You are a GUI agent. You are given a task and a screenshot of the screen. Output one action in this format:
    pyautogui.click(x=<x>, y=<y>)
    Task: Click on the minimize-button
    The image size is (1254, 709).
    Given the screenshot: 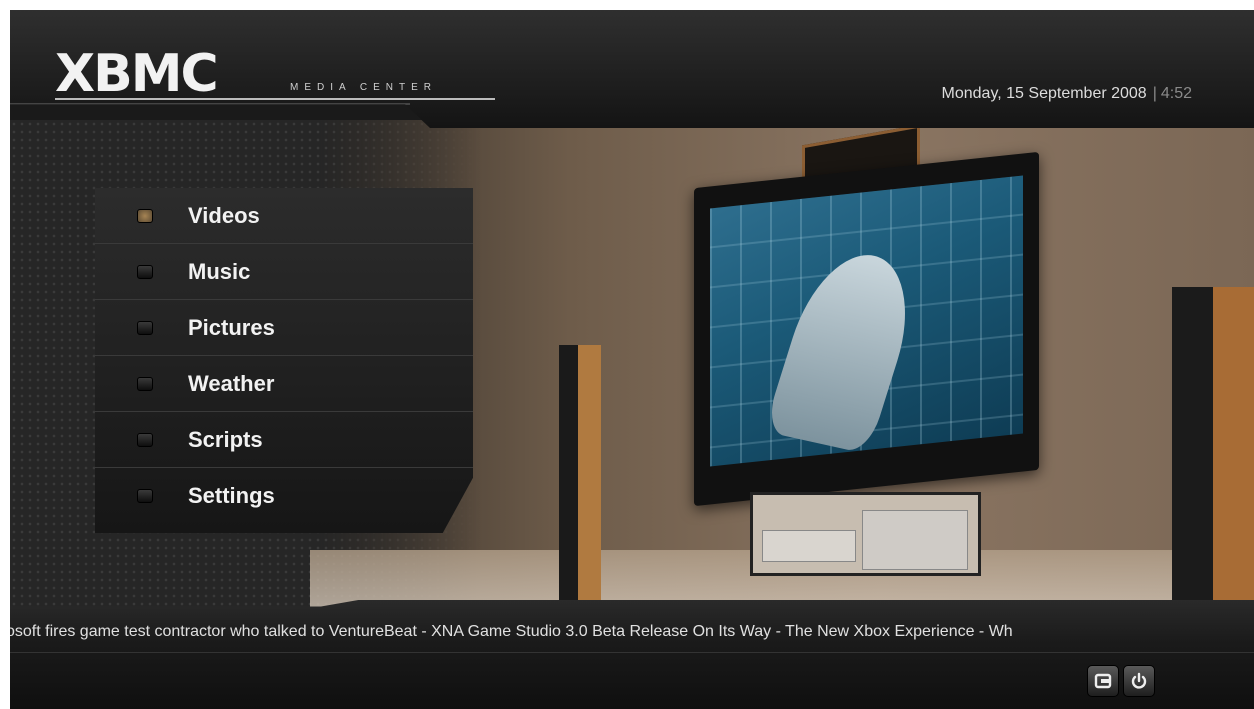 What is the action you would take?
    pyautogui.click(x=1103, y=681)
    